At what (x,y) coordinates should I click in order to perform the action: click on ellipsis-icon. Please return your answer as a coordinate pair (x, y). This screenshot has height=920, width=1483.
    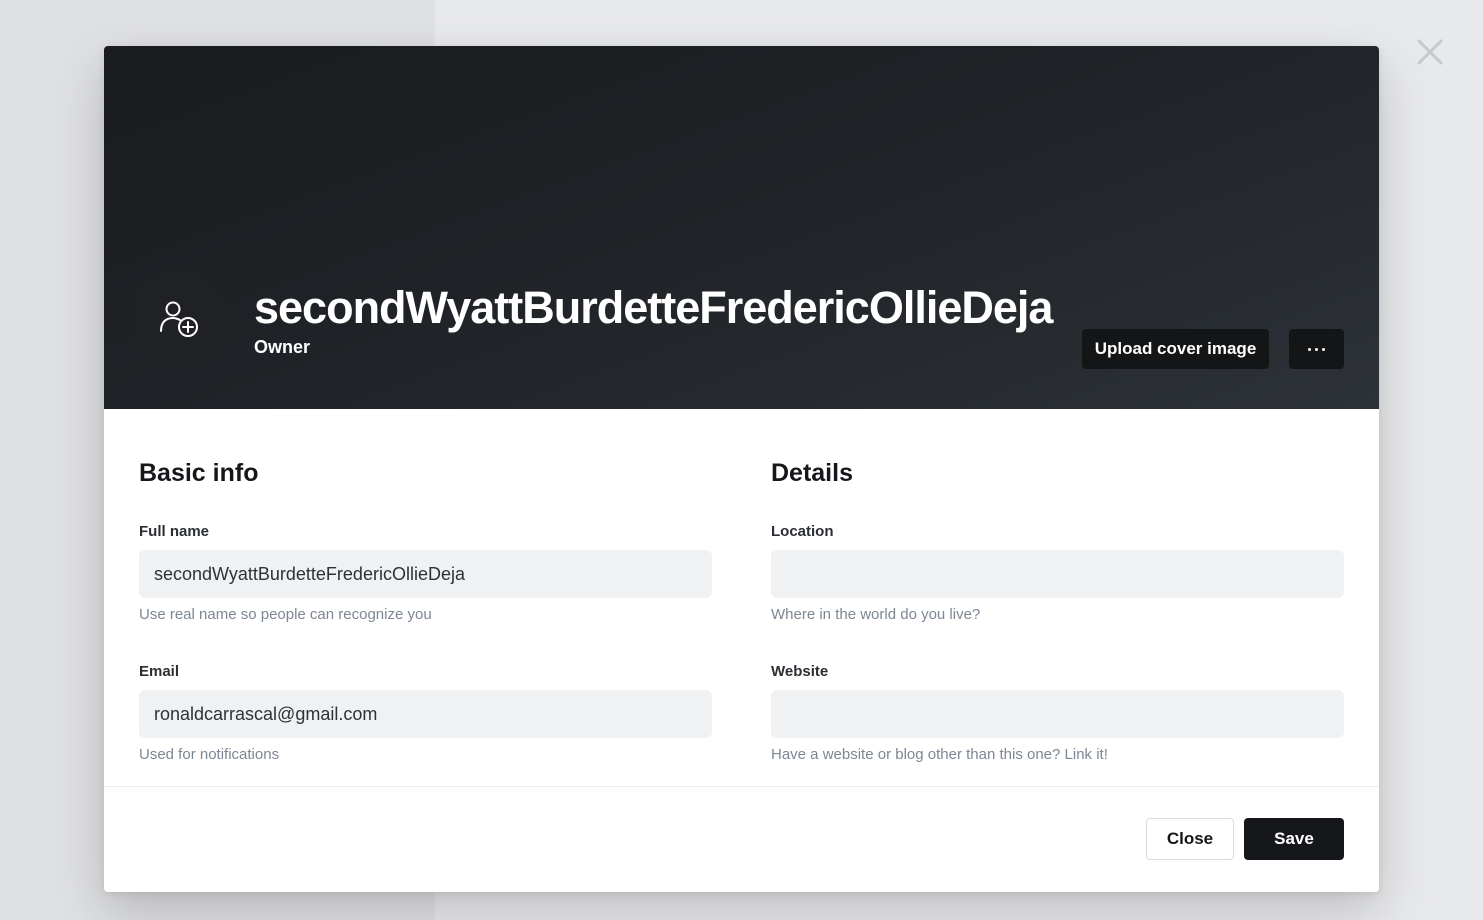
    Looking at the image, I should click on (1309, 349).